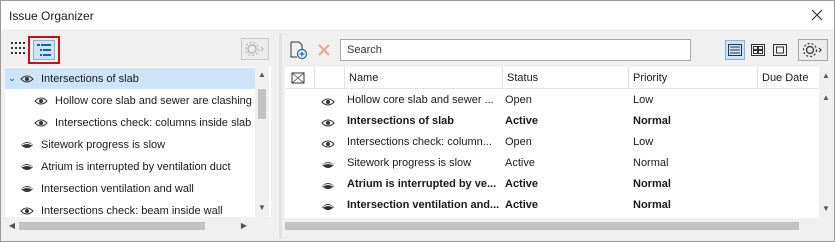 The image size is (835, 242). Describe the element at coordinates (409, 163) in the screenshot. I see `issue-name: Sitework progress is slow` at that location.